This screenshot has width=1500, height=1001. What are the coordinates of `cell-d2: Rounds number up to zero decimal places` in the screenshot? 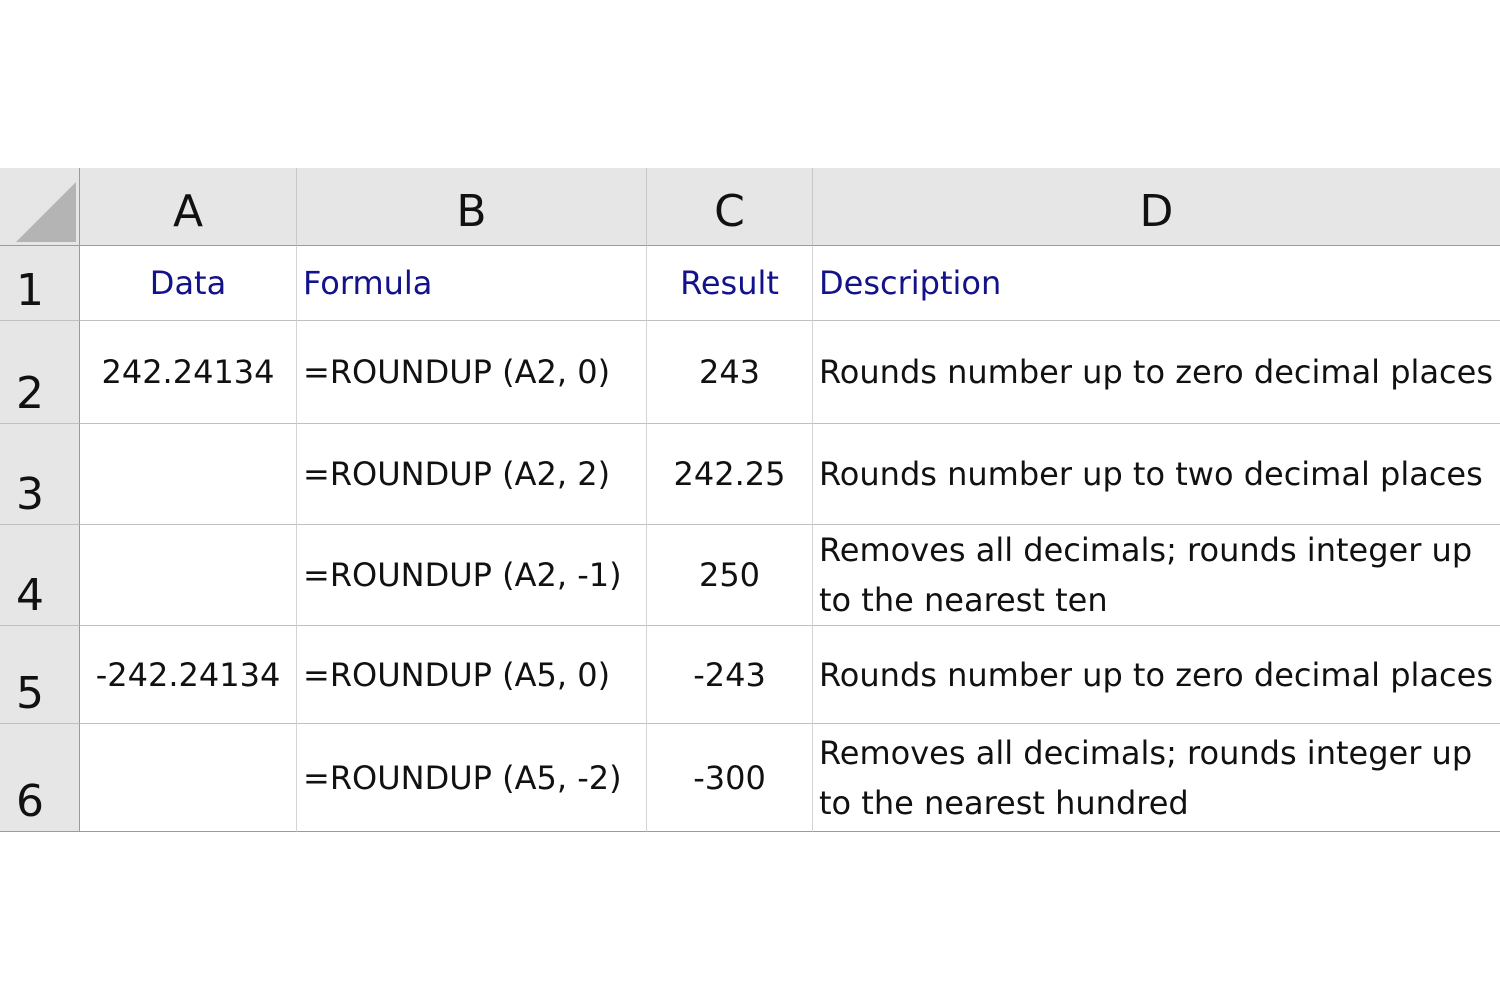 It's located at (1156, 372).